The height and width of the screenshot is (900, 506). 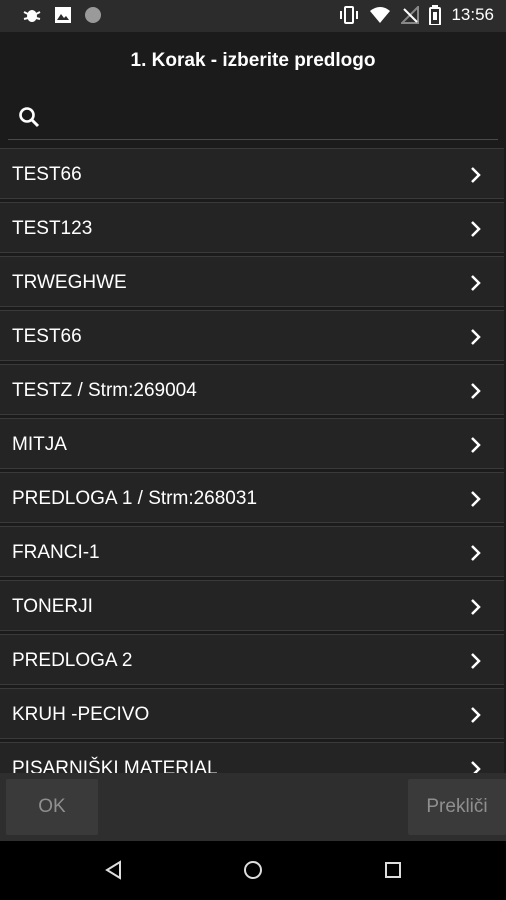 I want to click on image-icon, so click(x=63, y=15).